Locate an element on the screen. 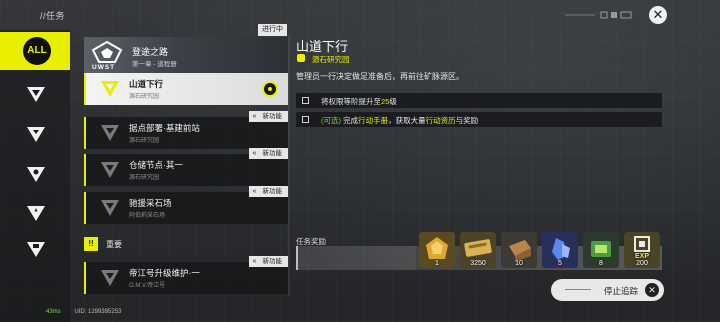  rail-item-daily is located at coordinates (35, 174).